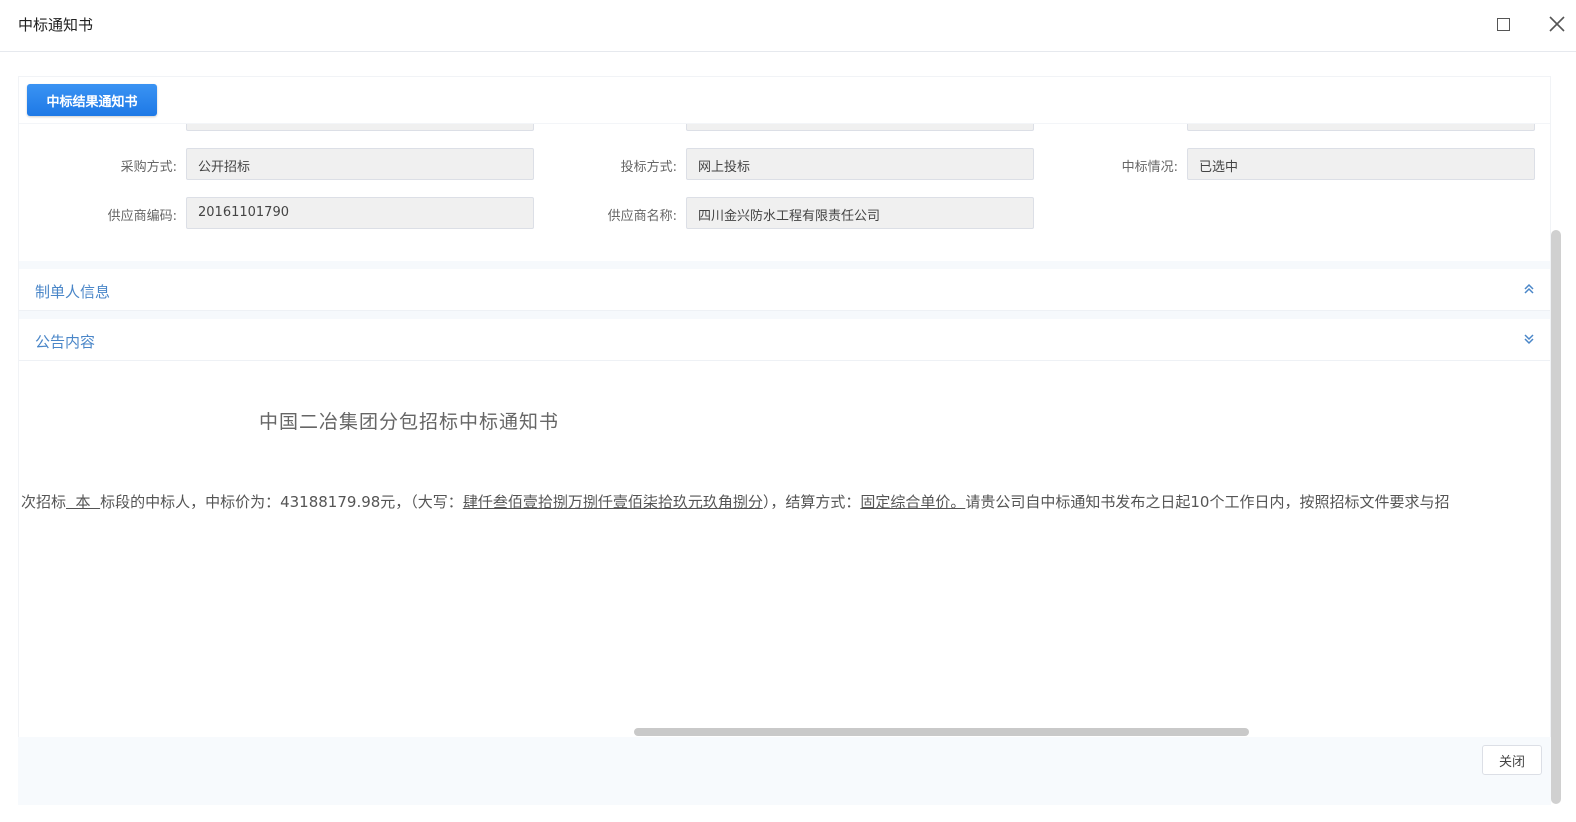 The width and height of the screenshot is (1576, 822). Describe the element at coordinates (1149, 167) in the screenshot. I see `award-status-label: 中标情况:` at that location.